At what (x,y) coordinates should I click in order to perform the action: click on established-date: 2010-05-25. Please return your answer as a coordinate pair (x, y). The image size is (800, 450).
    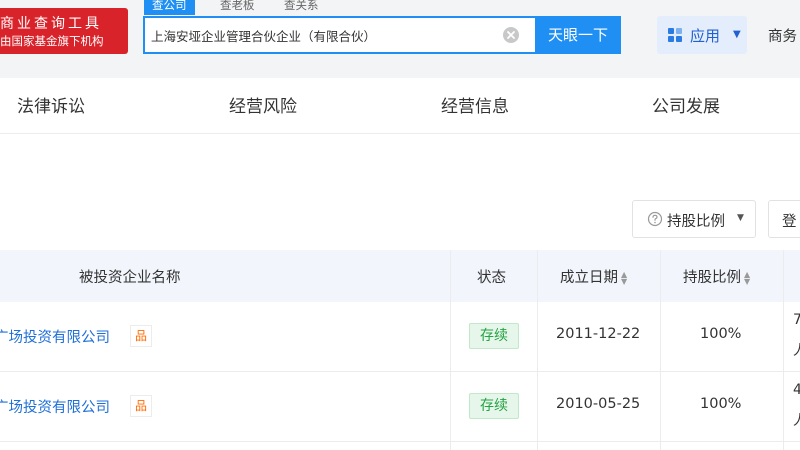
    Looking at the image, I should click on (598, 404).